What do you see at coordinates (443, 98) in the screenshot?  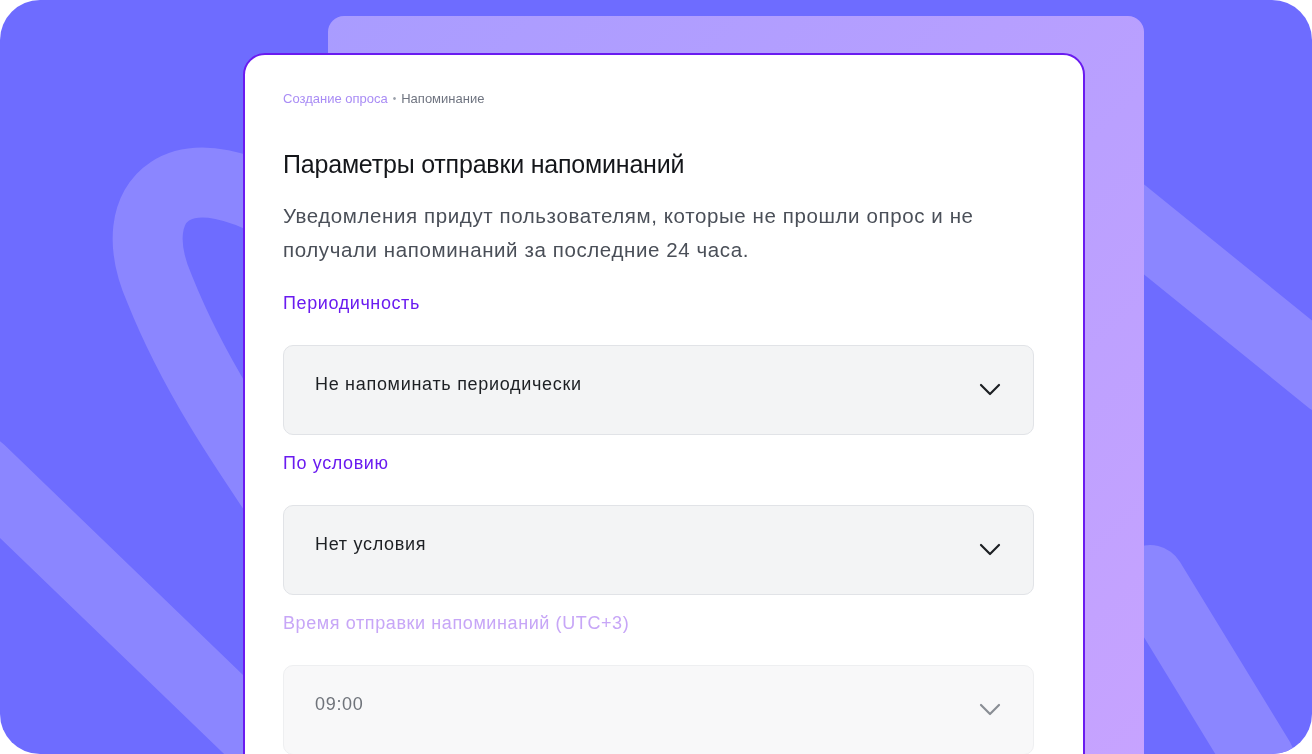 I see `breadcrumb-item: Напоминание` at bounding box center [443, 98].